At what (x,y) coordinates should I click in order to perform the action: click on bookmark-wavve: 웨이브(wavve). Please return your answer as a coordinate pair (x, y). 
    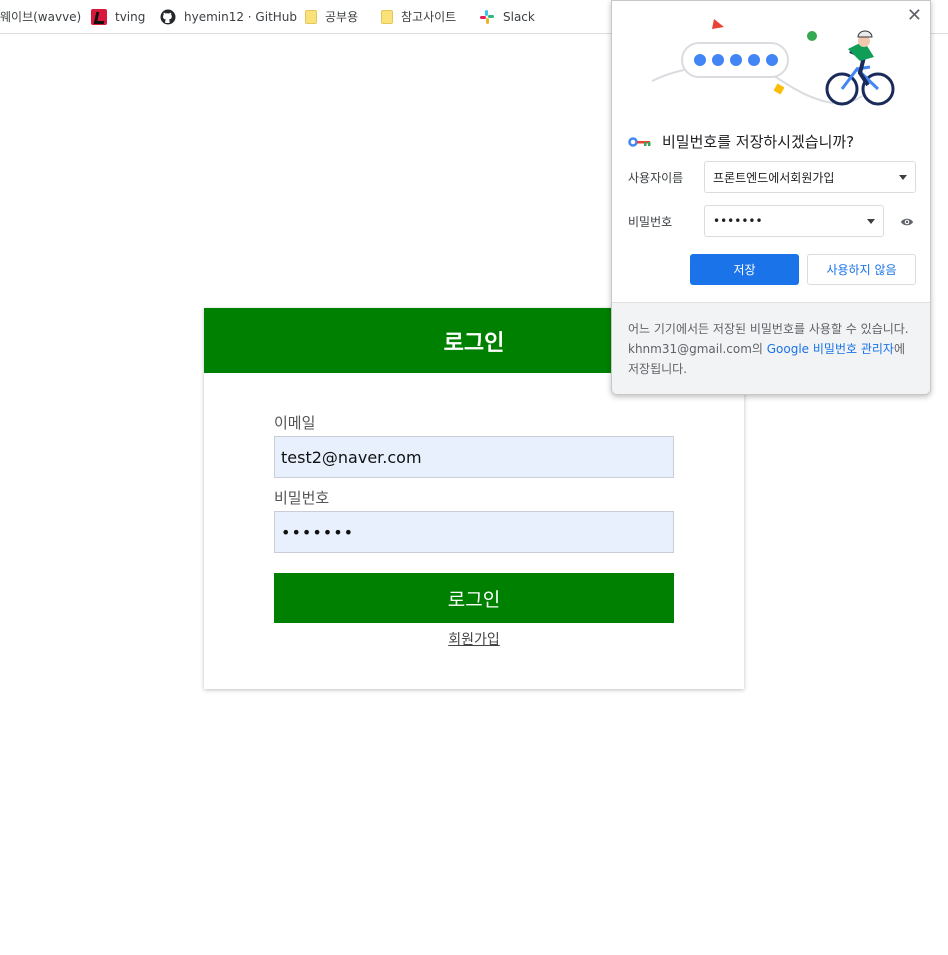
    Looking at the image, I should click on (40, 16).